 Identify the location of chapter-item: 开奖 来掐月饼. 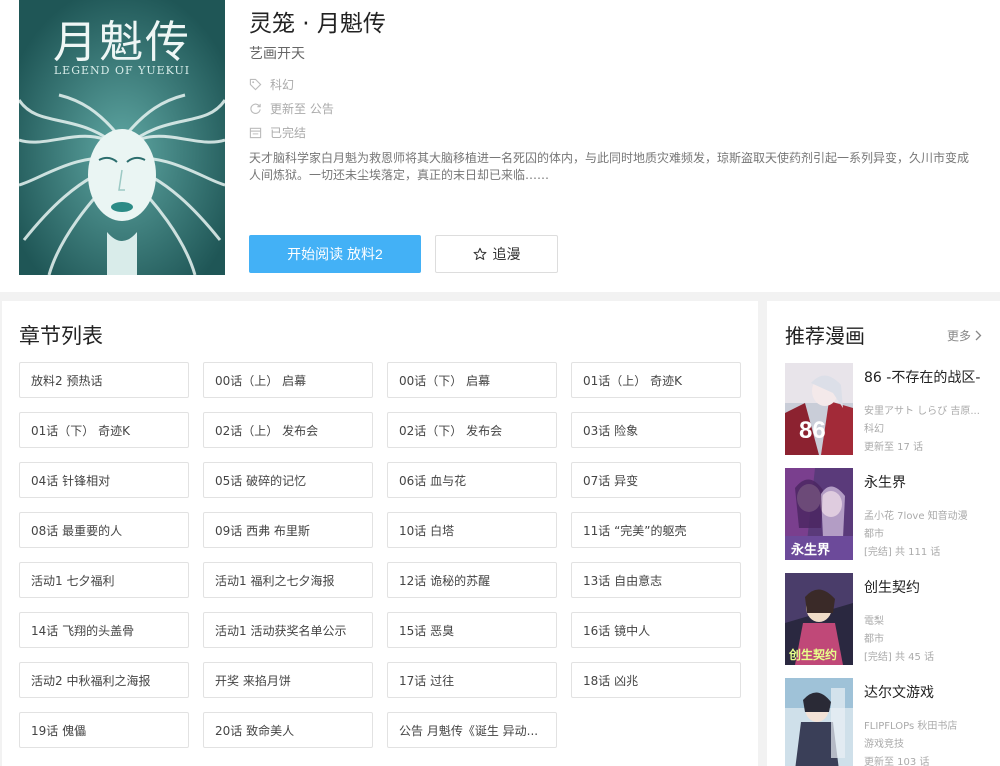
(288, 680).